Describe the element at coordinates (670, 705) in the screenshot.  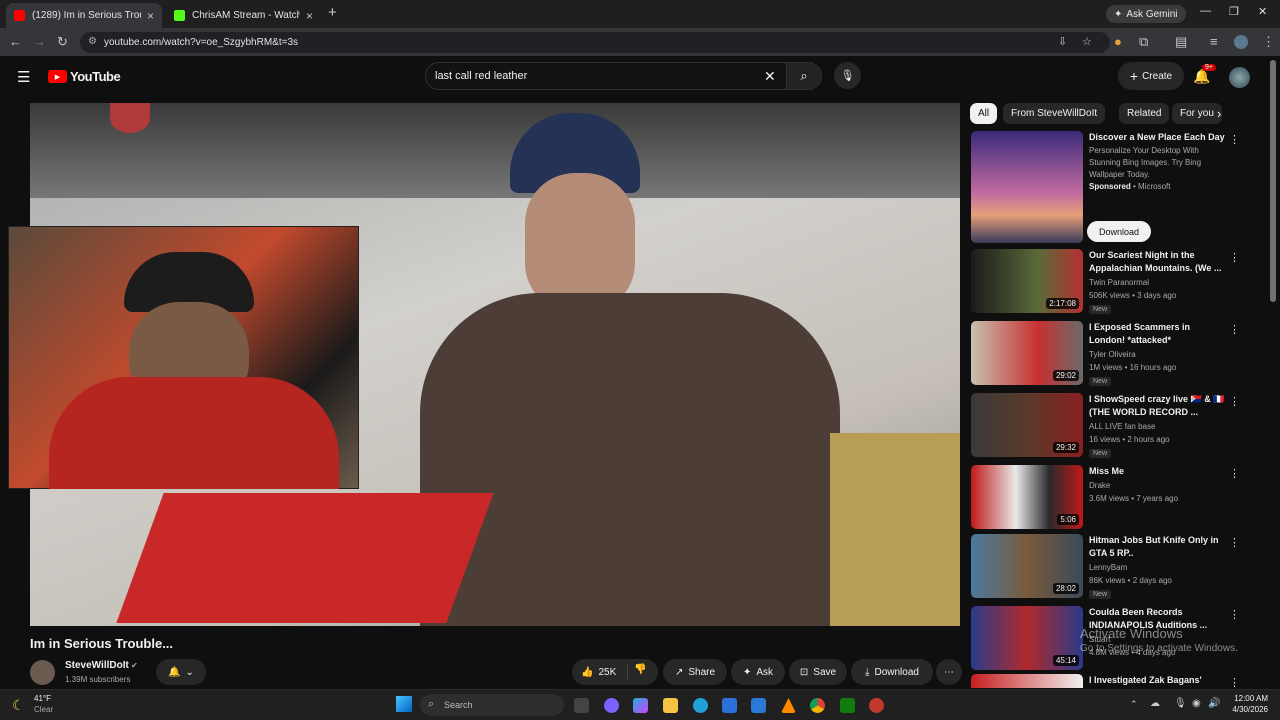
I see `file-explorer-icon` at that location.